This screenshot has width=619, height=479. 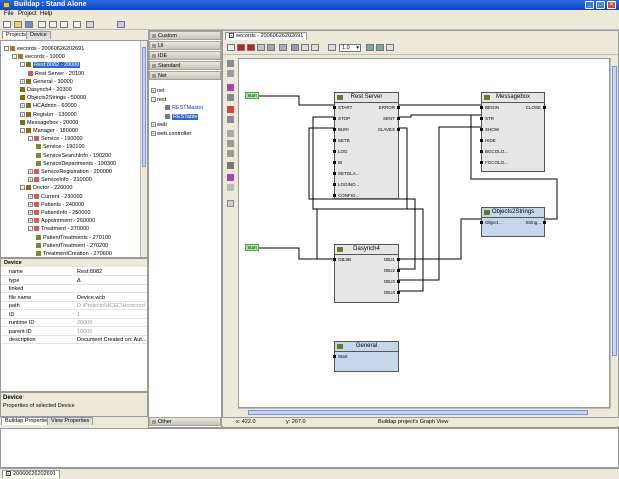 What do you see at coordinates (112, 272) in the screenshot?
I see `property-value: Rest:8082` at bounding box center [112, 272].